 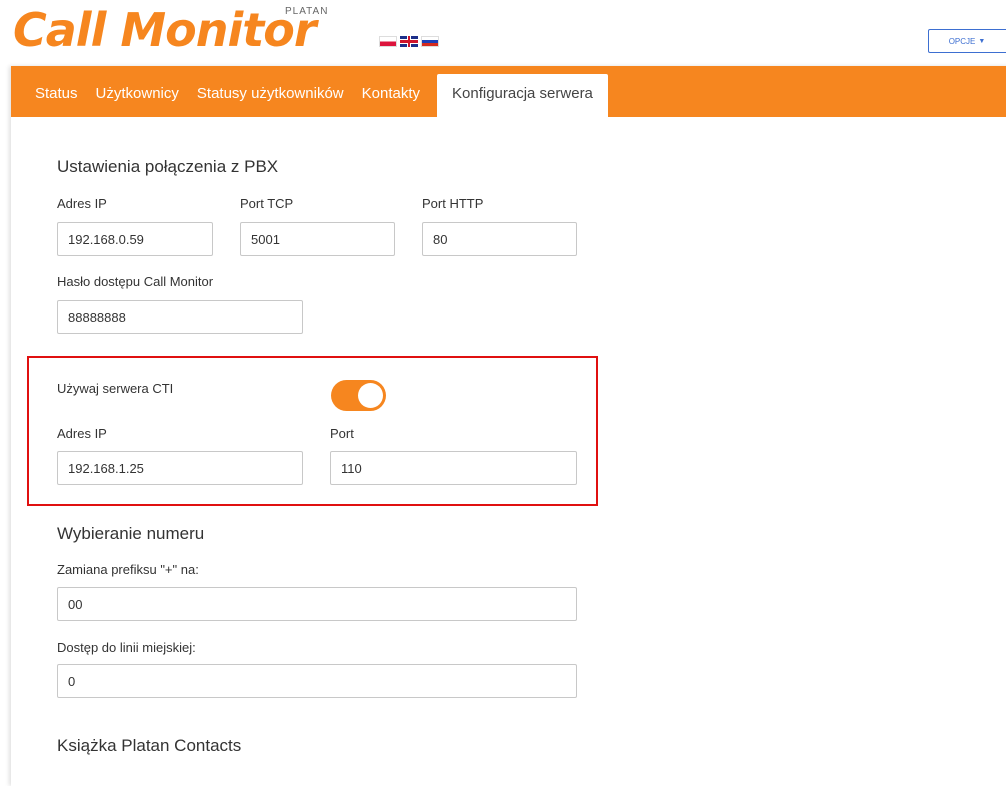 I want to click on pbx-http-port-label: Port HTTP, so click(x=453, y=203).